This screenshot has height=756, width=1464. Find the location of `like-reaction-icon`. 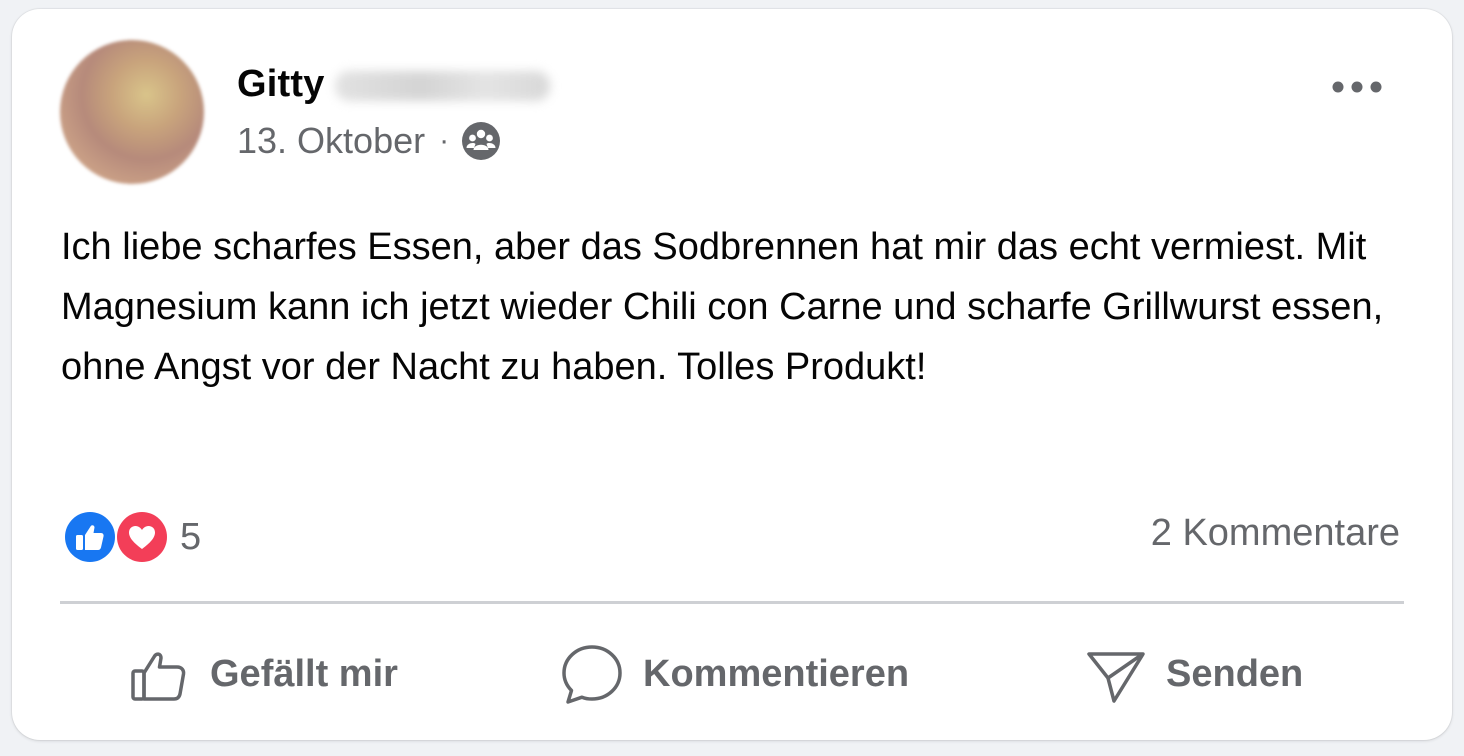

like-reaction-icon is located at coordinates (90, 537).